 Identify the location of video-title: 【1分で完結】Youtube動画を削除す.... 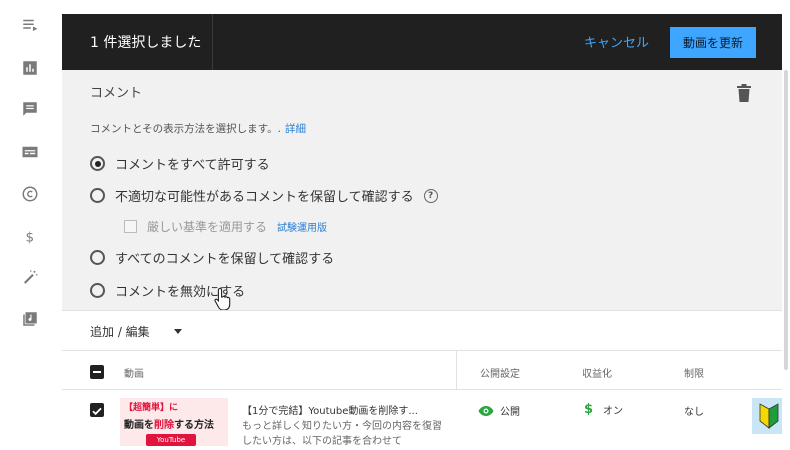
(330, 409).